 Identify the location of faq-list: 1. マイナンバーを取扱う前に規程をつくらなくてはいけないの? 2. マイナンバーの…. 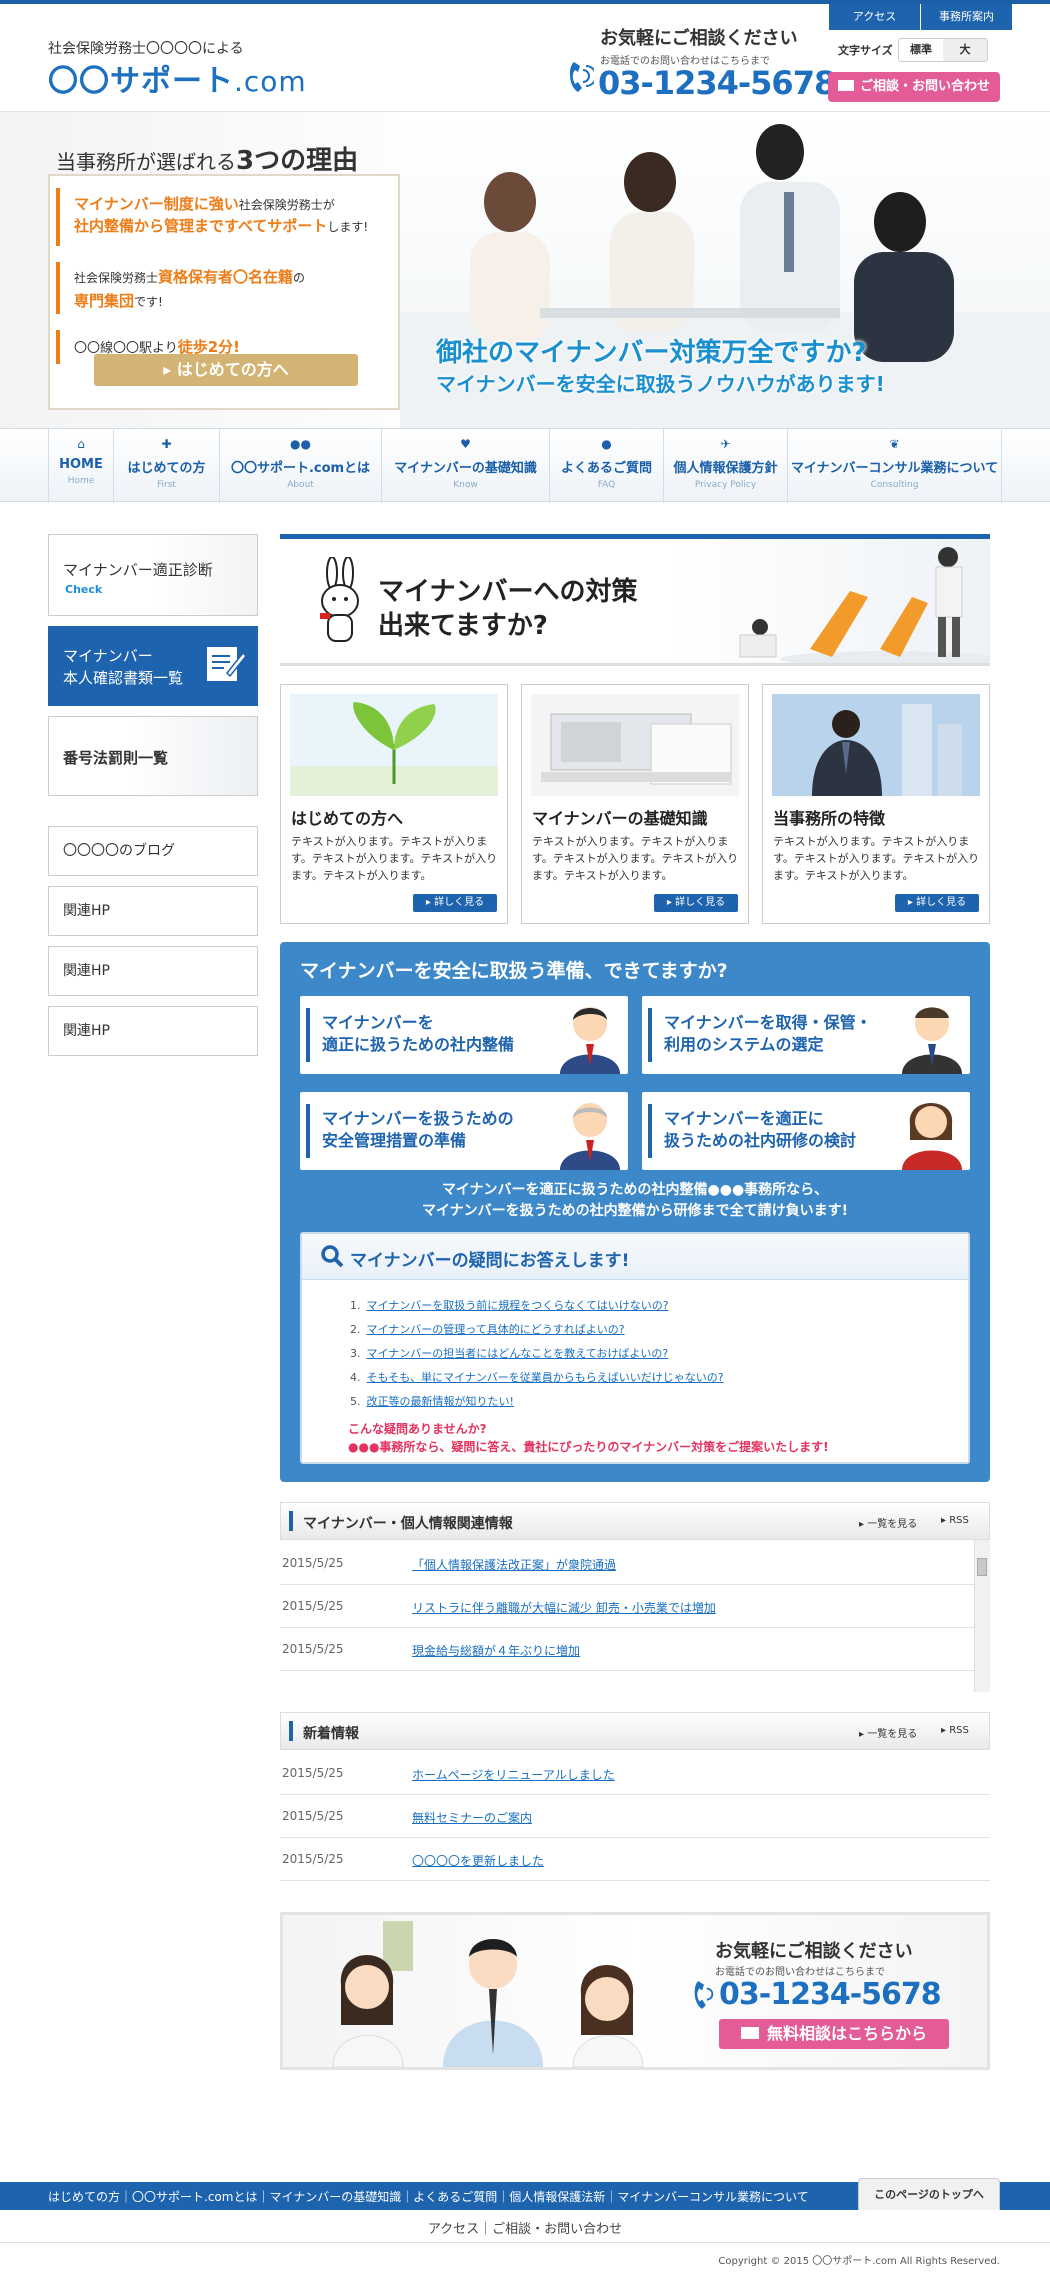
(537, 1354).